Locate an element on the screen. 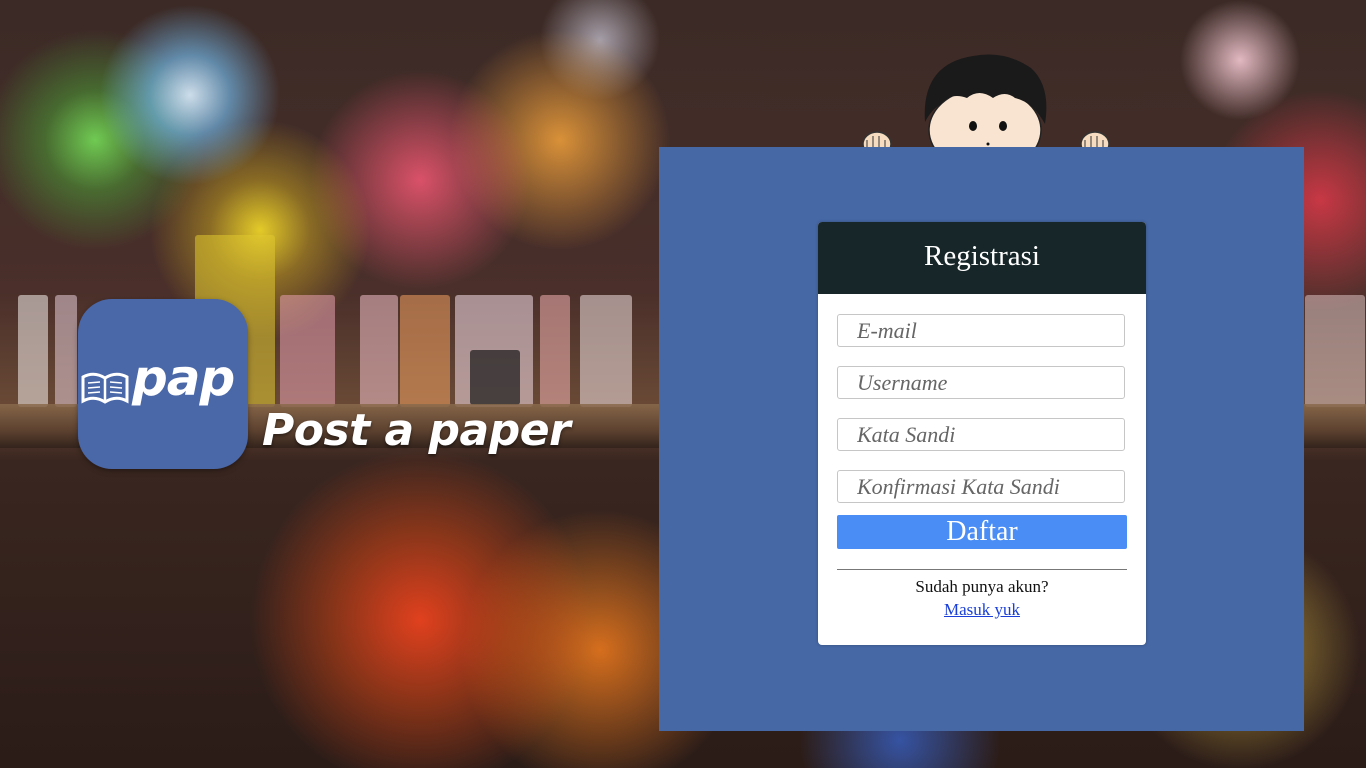  confirm-password-input is located at coordinates (981, 486).